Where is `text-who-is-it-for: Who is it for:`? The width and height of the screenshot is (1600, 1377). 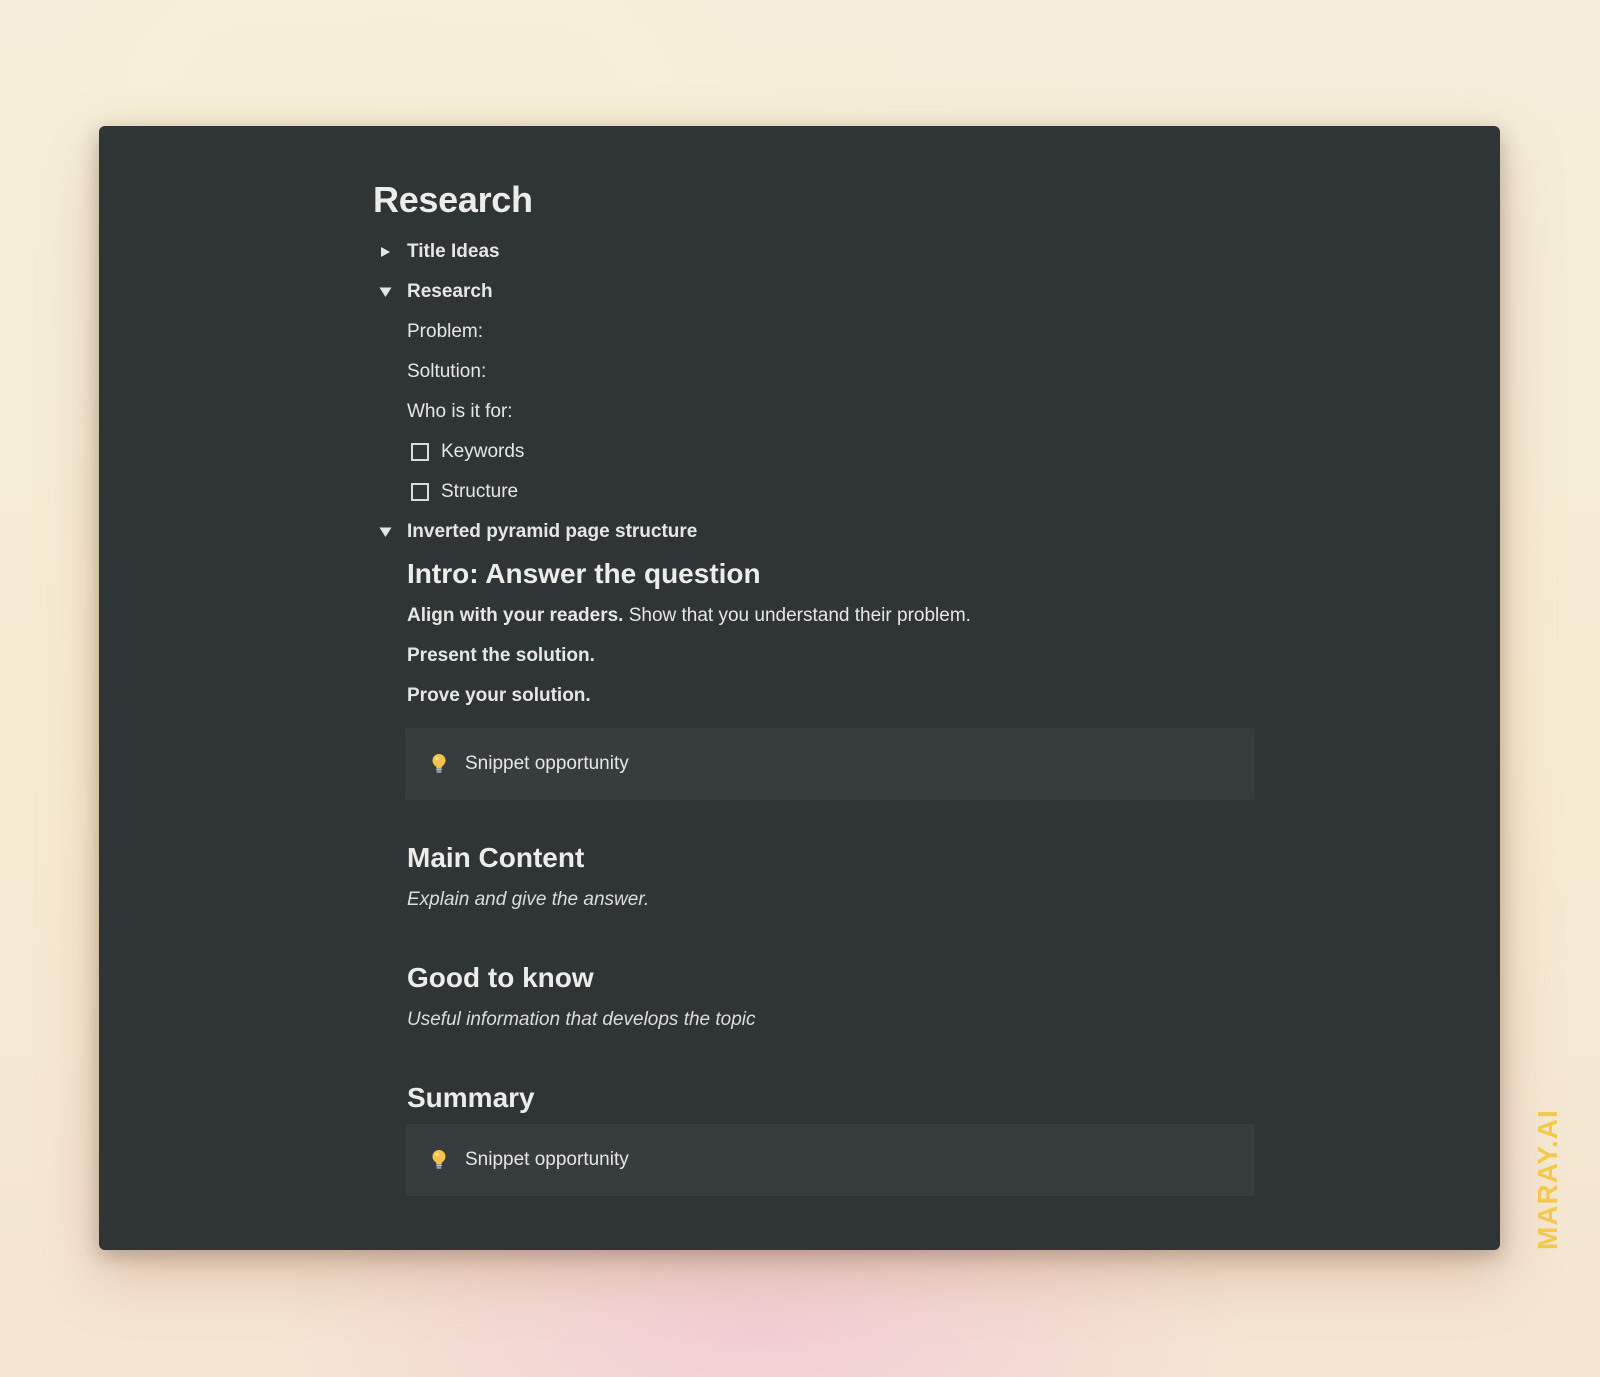 text-who-is-it-for: Who is it for: is located at coordinates (813, 412).